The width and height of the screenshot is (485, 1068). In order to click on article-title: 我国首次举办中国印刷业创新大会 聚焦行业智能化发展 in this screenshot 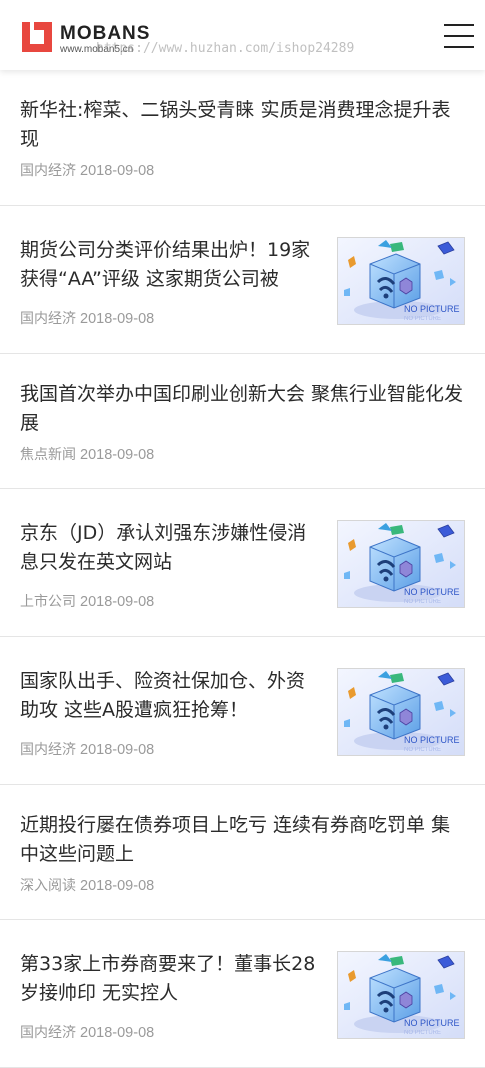, I will do `click(242, 409)`.